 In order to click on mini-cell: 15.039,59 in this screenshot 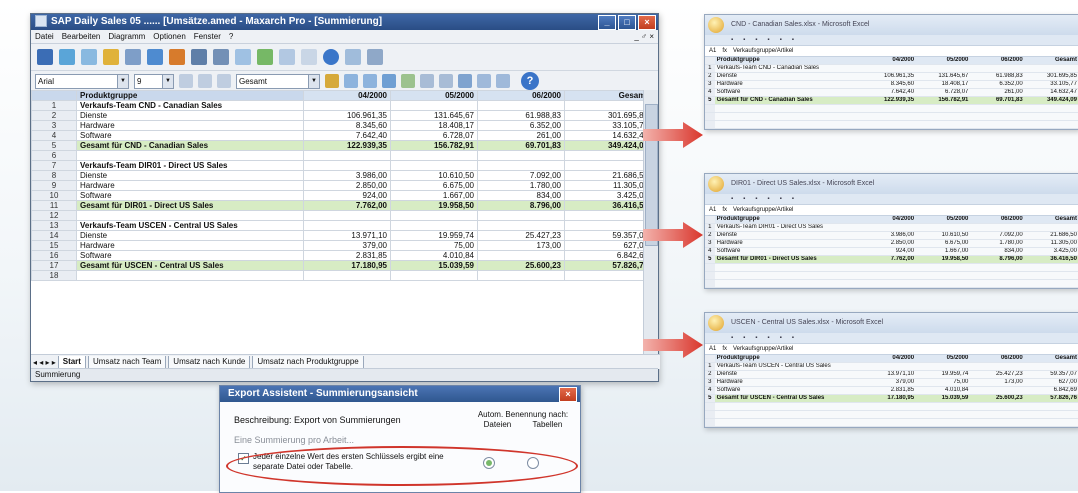, I will do `click(943, 398)`.